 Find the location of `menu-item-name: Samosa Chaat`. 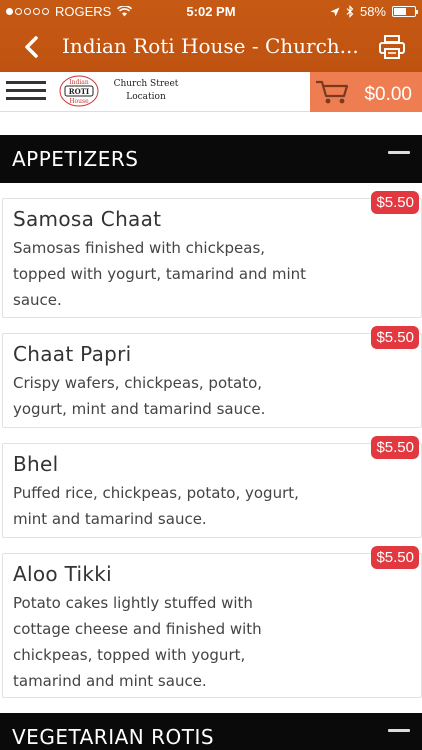

menu-item-name: Samosa Chaat is located at coordinates (87, 219).